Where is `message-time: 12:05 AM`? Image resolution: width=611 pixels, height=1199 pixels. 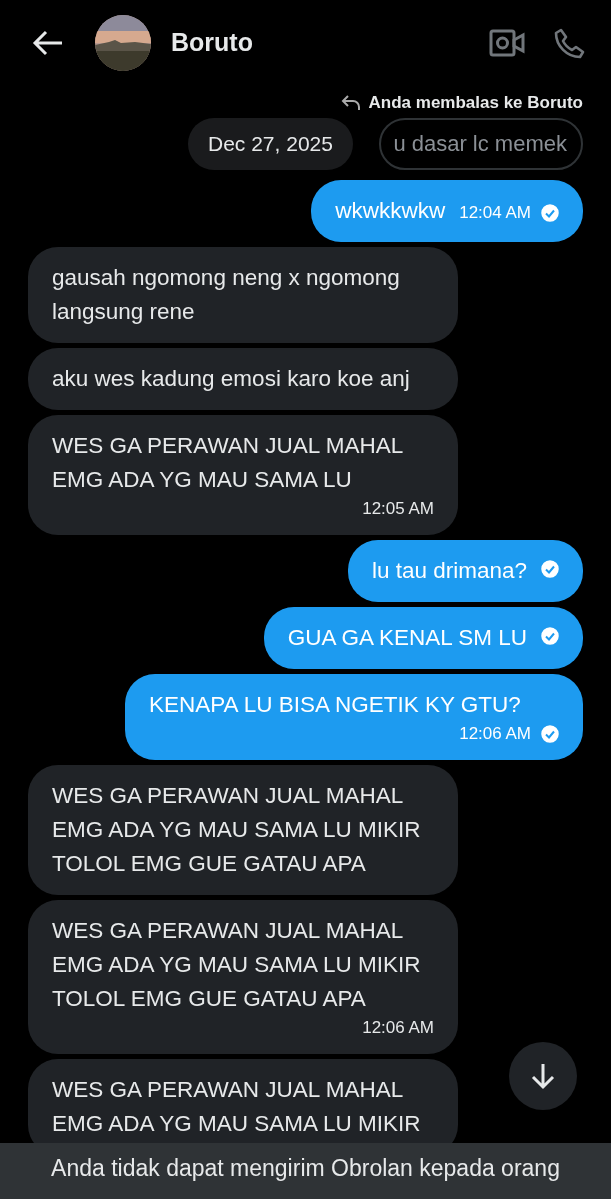
message-time: 12:05 AM is located at coordinates (398, 509).